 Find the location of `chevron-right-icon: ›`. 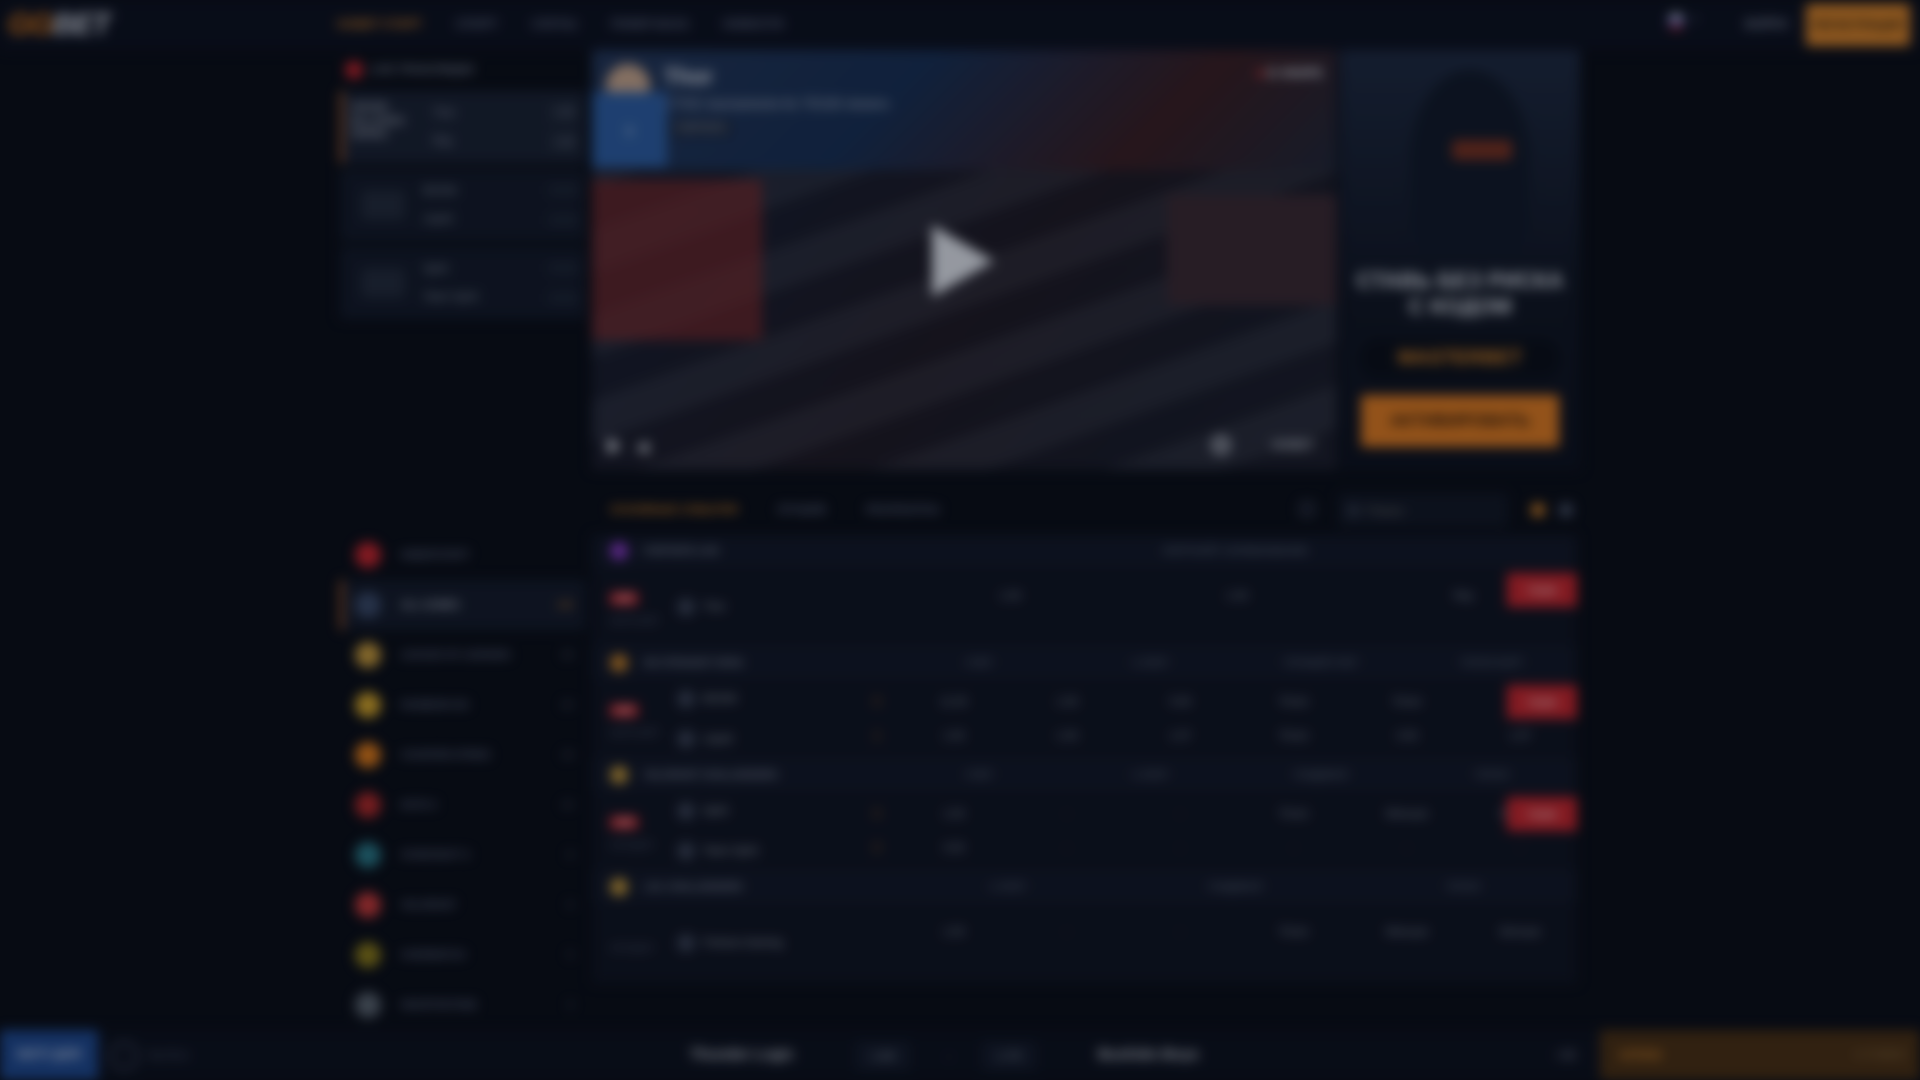

chevron-right-icon: › is located at coordinates (629, 129).